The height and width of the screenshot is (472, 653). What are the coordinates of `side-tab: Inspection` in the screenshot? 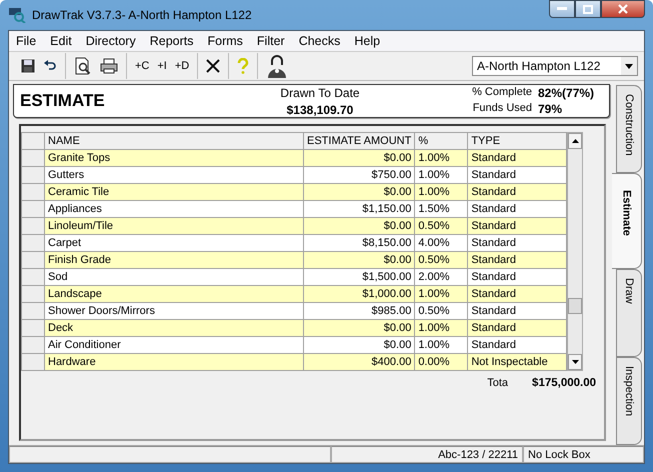 It's located at (629, 401).